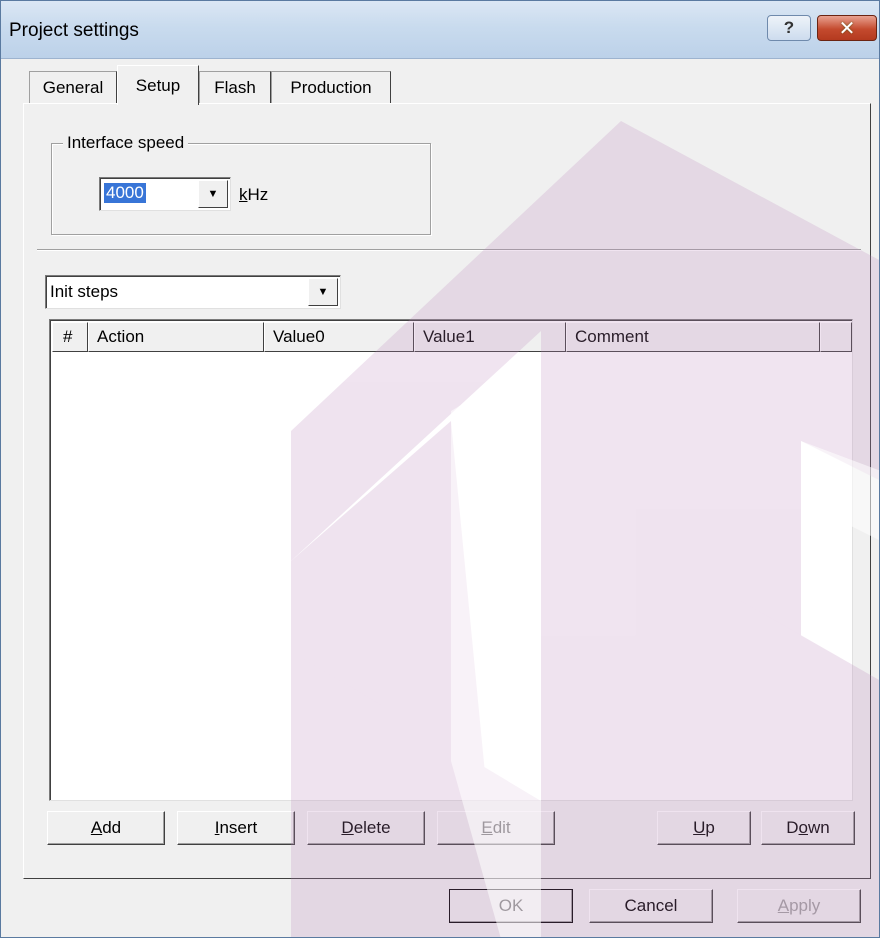 The height and width of the screenshot is (938, 880). I want to click on button-label: Delete, so click(365, 828).